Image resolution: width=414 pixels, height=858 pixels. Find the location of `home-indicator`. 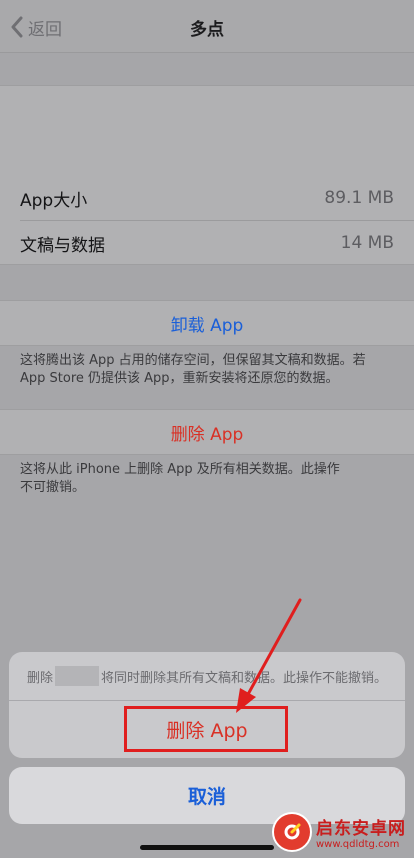

home-indicator is located at coordinates (207, 847).